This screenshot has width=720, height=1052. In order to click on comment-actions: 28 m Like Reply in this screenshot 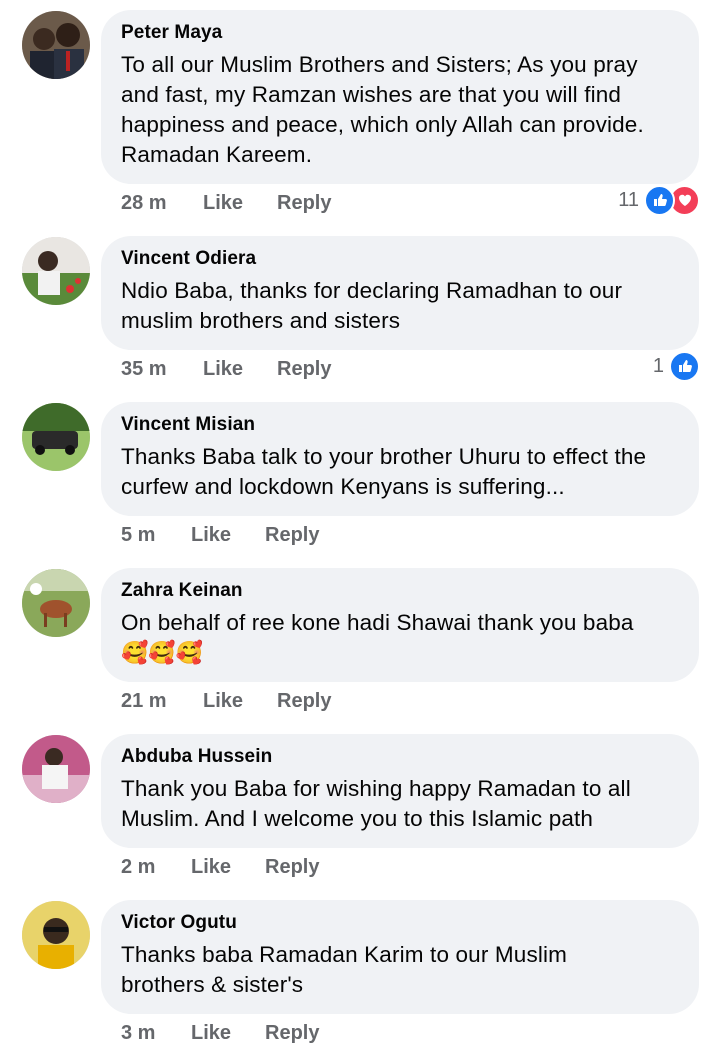, I will do `click(226, 203)`.